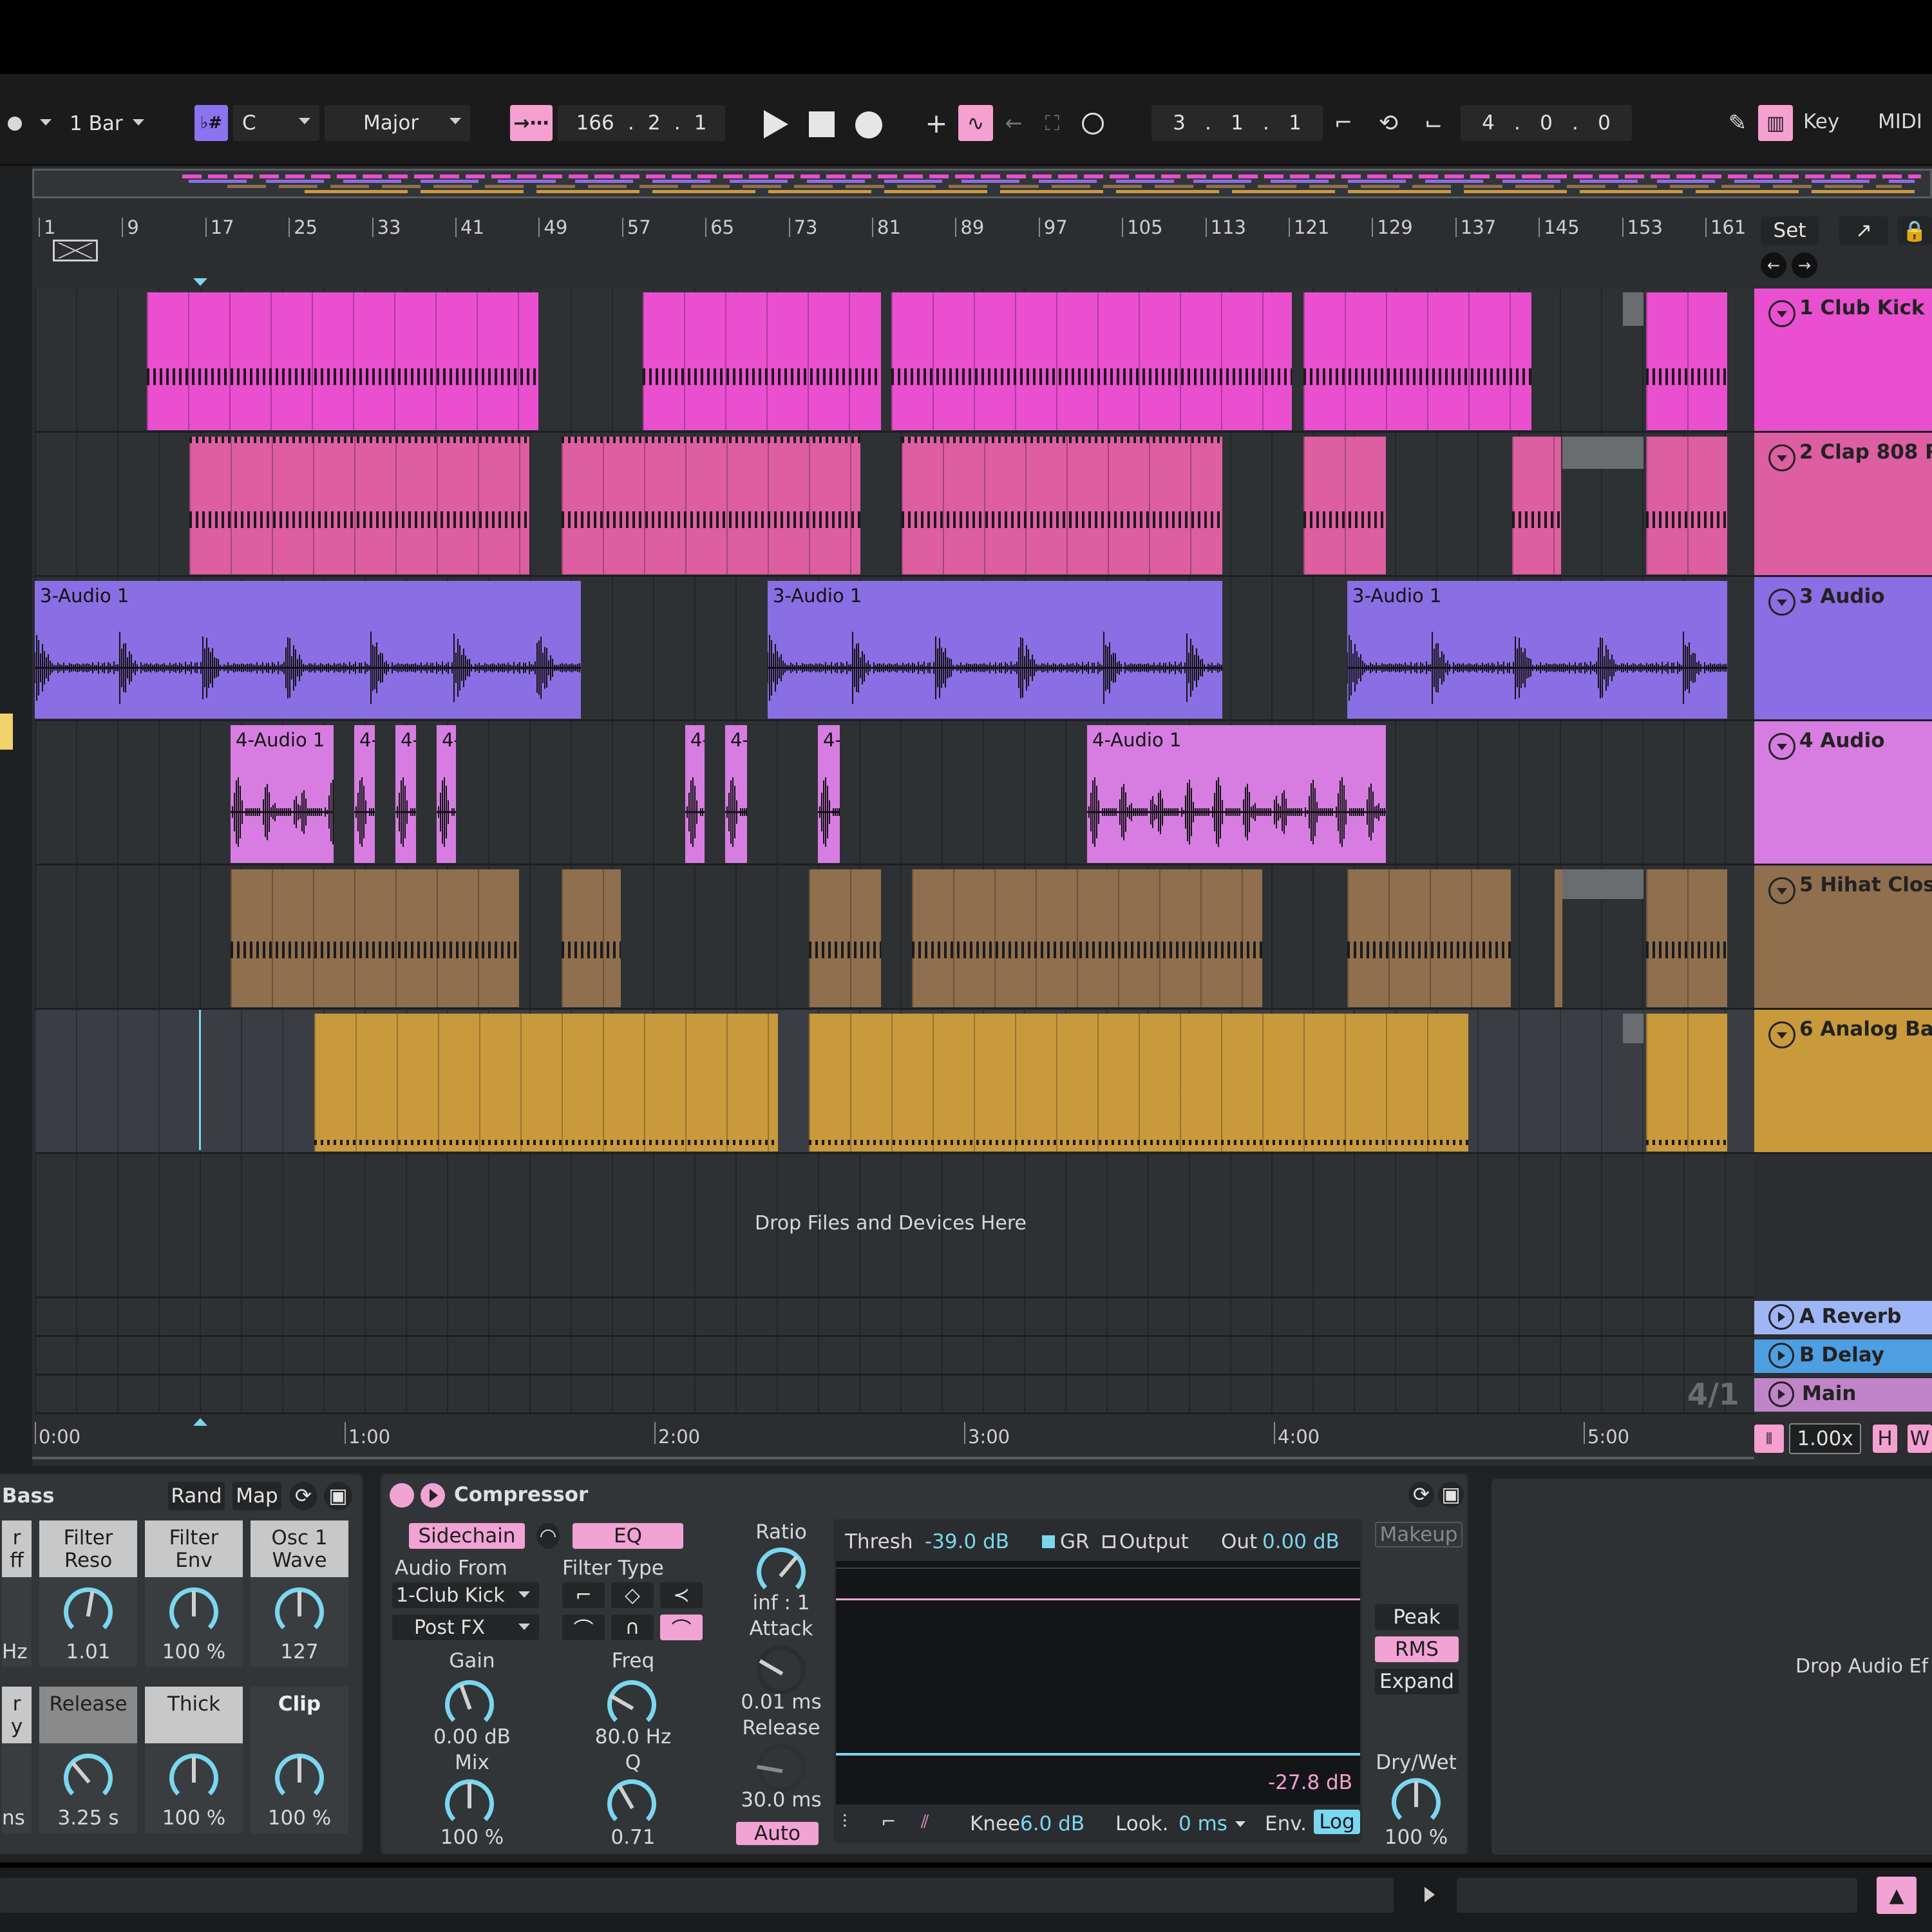 This screenshot has height=1932, width=1932. What do you see at coordinates (1920, 1439) in the screenshot?
I see `width-toggle: W` at bounding box center [1920, 1439].